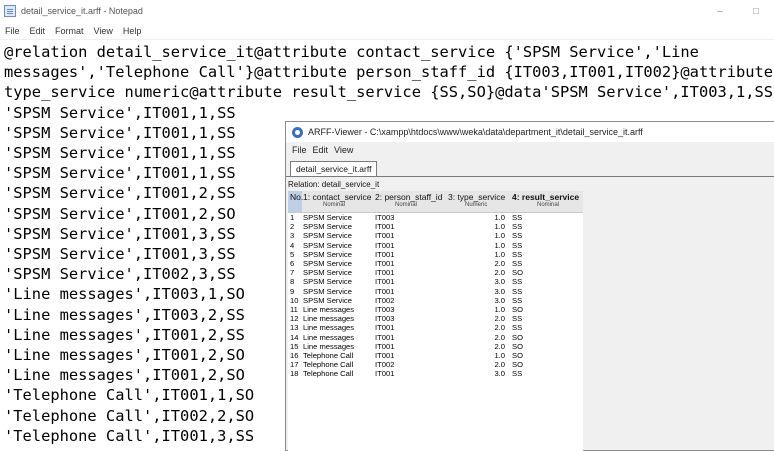 Image resolution: width=774 pixels, height=451 pixels. What do you see at coordinates (132, 31) in the screenshot?
I see `menu-help: Help` at bounding box center [132, 31].